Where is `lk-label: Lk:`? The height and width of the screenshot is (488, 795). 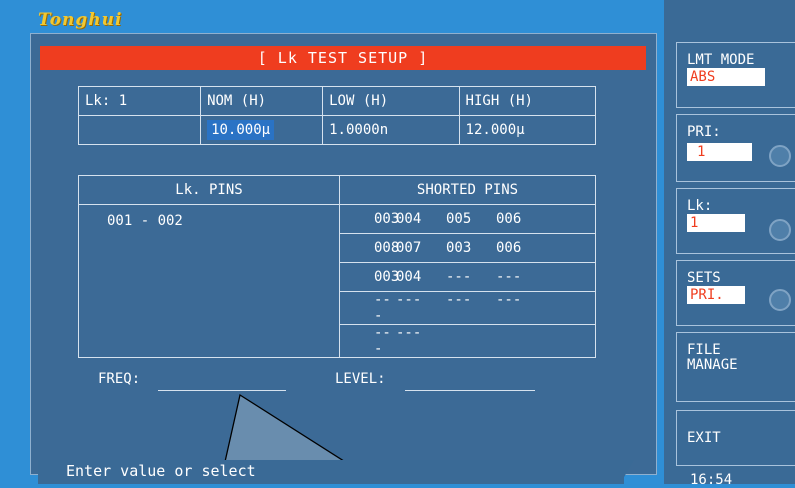
lk-label: Lk: is located at coordinates (700, 206).